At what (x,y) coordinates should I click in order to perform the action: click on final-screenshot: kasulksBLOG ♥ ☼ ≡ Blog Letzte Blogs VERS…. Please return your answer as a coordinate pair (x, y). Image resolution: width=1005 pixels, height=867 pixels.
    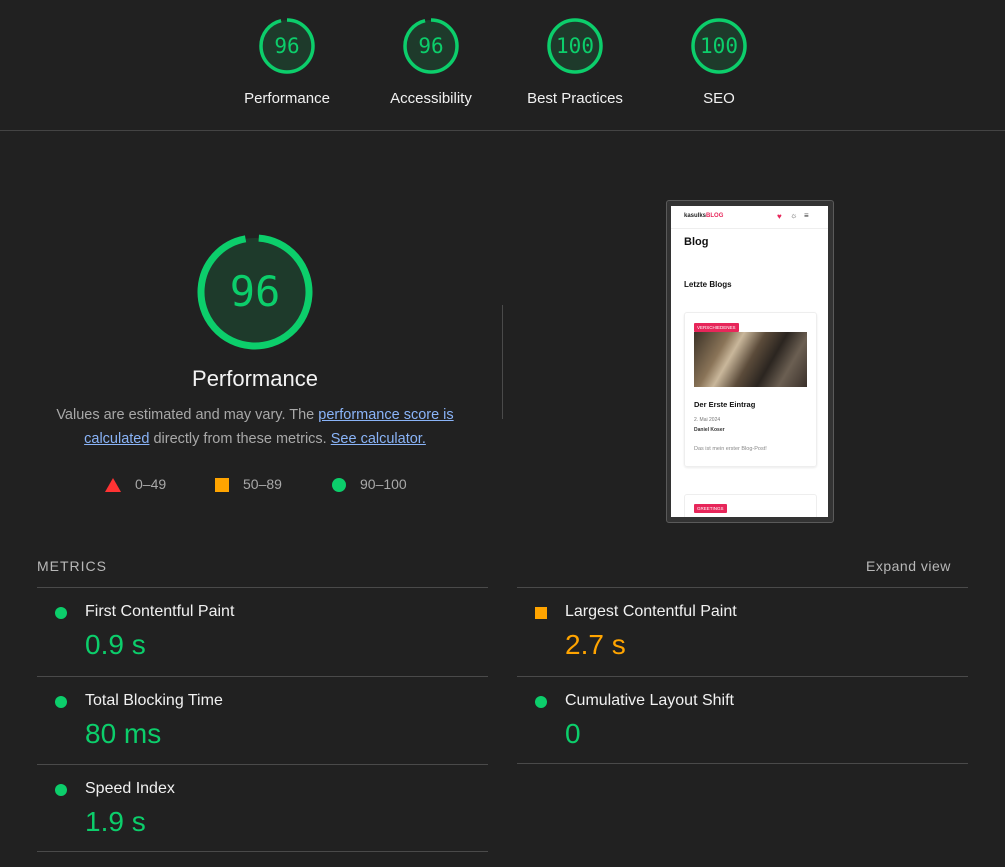
    Looking at the image, I should click on (750, 361).